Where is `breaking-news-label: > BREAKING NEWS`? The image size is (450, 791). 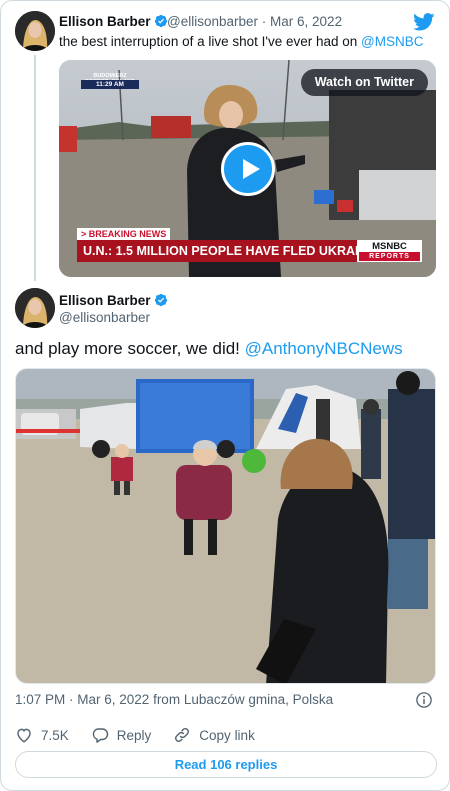
breaking-news-label: > BREAKING NEWS is located at coordinates (124, 234).